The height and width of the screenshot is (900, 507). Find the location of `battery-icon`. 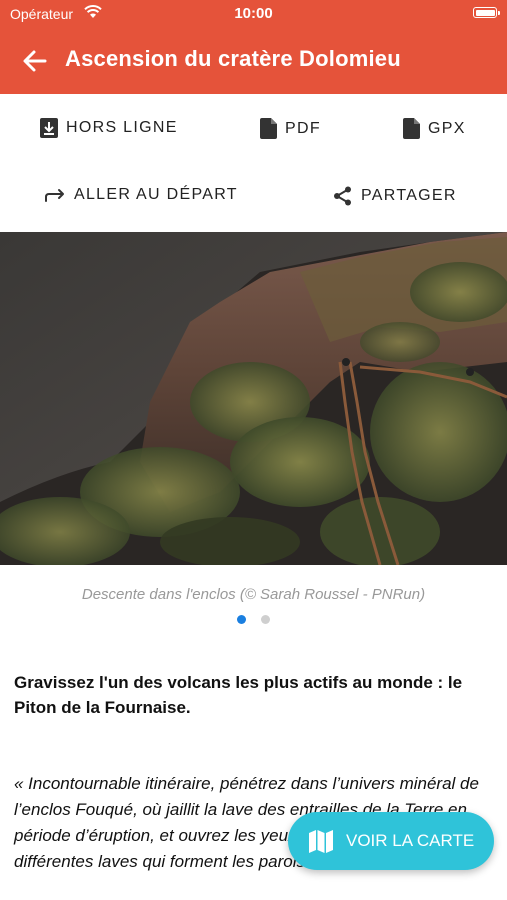

battery-icon is located at coordinates (486, 12).